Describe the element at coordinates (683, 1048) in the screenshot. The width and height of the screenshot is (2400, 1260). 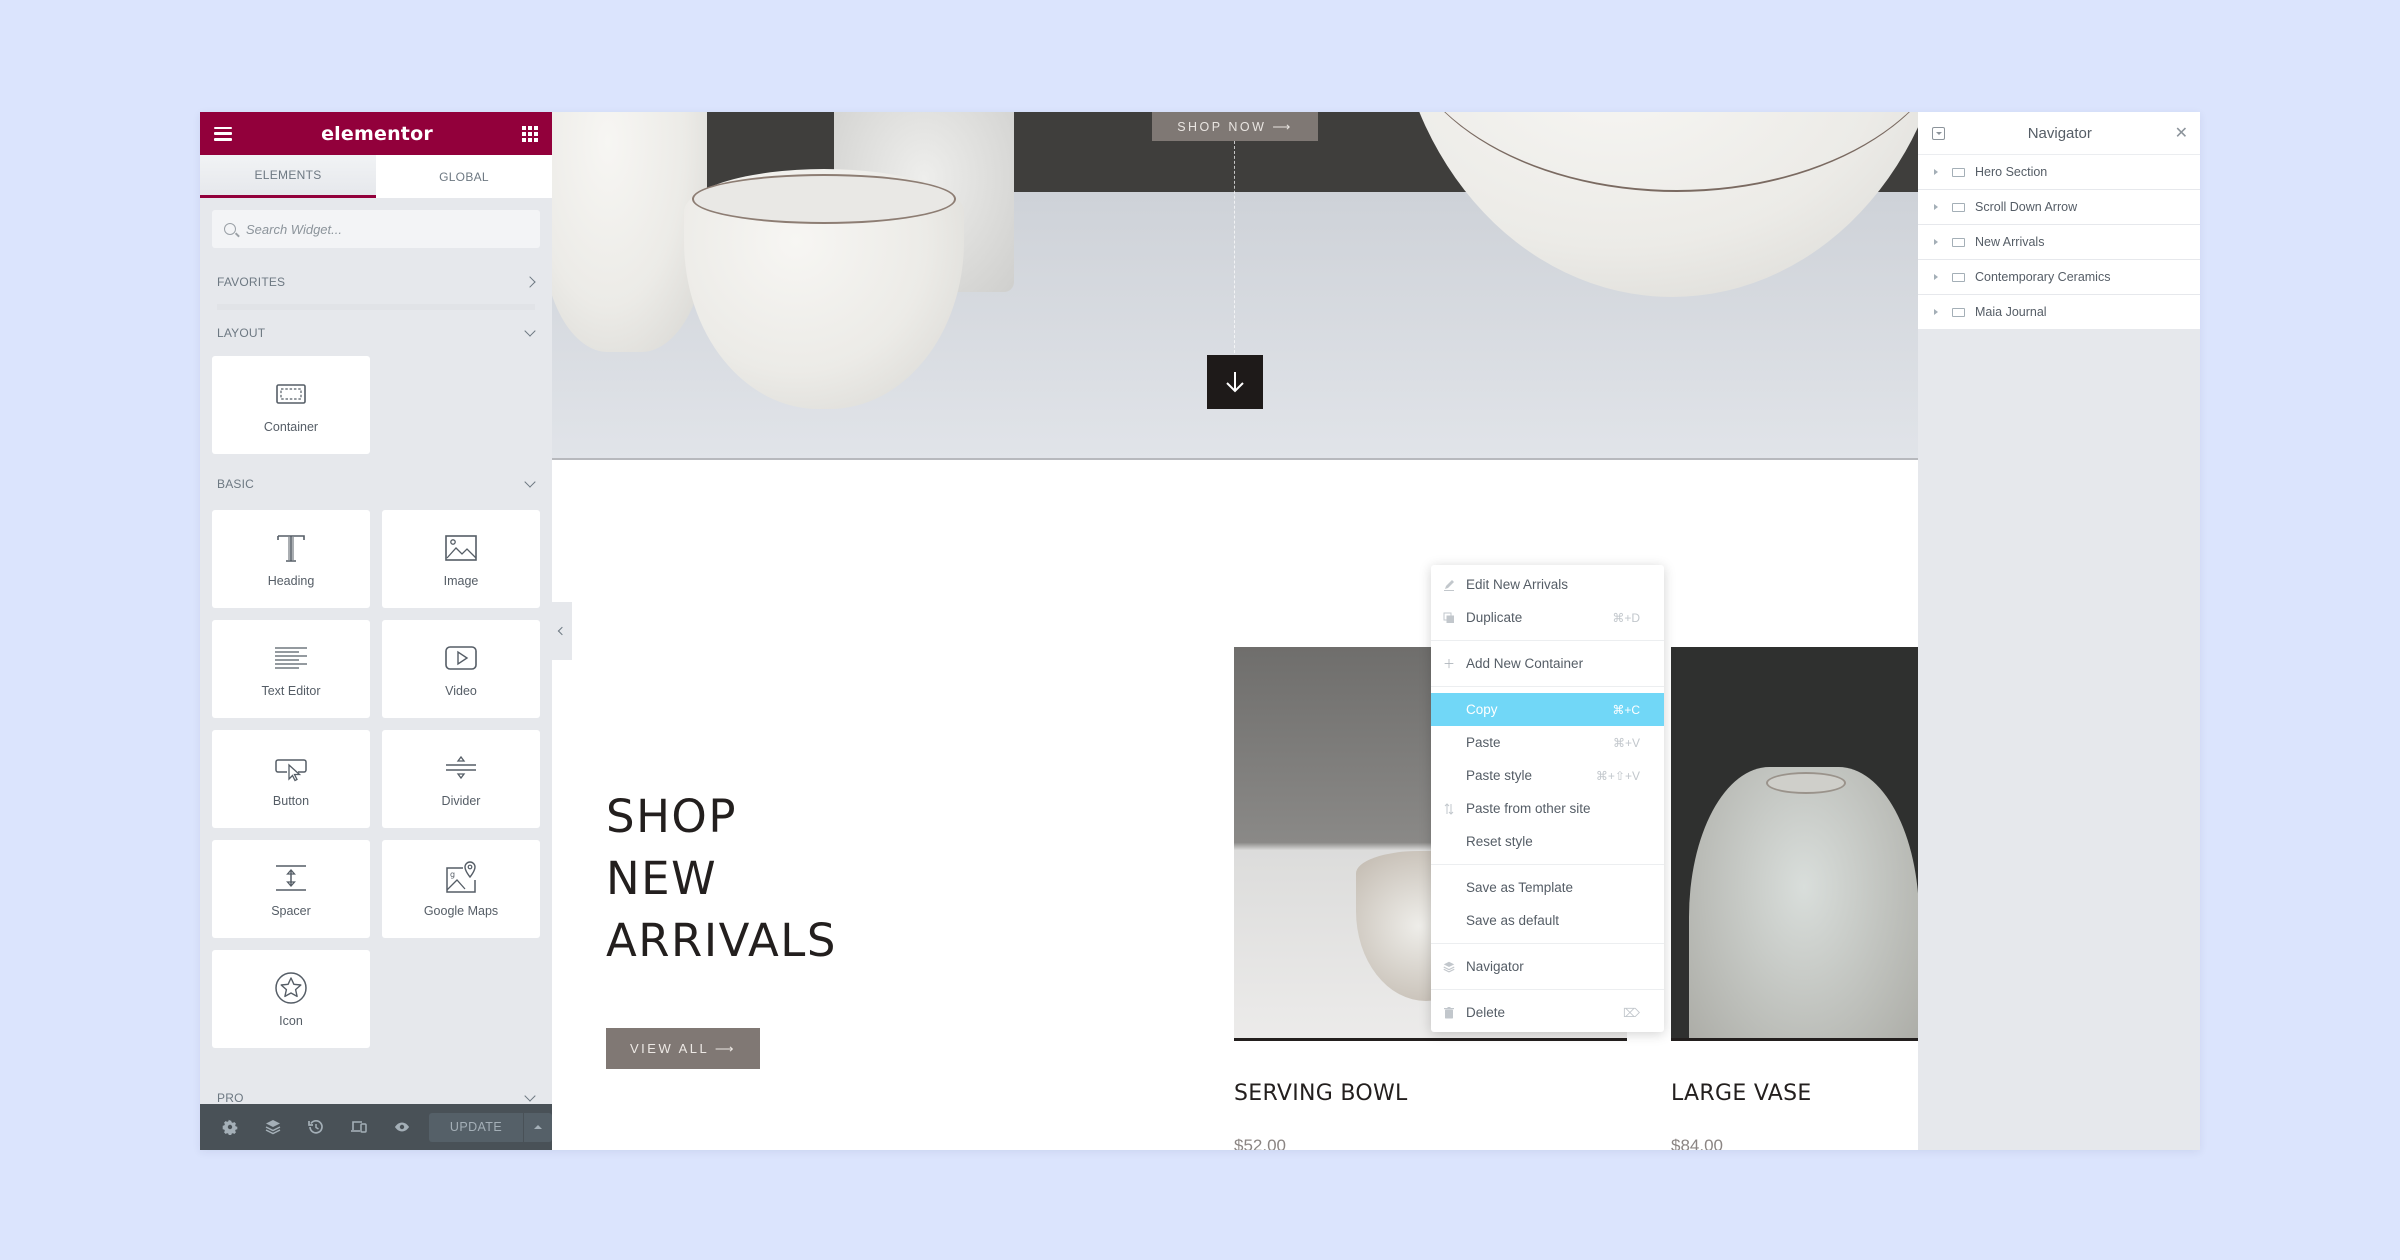
I see `view-all-button: VIEW ALL ⟶` at that location.